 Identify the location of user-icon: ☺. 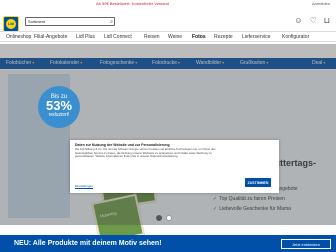
(298, 20).